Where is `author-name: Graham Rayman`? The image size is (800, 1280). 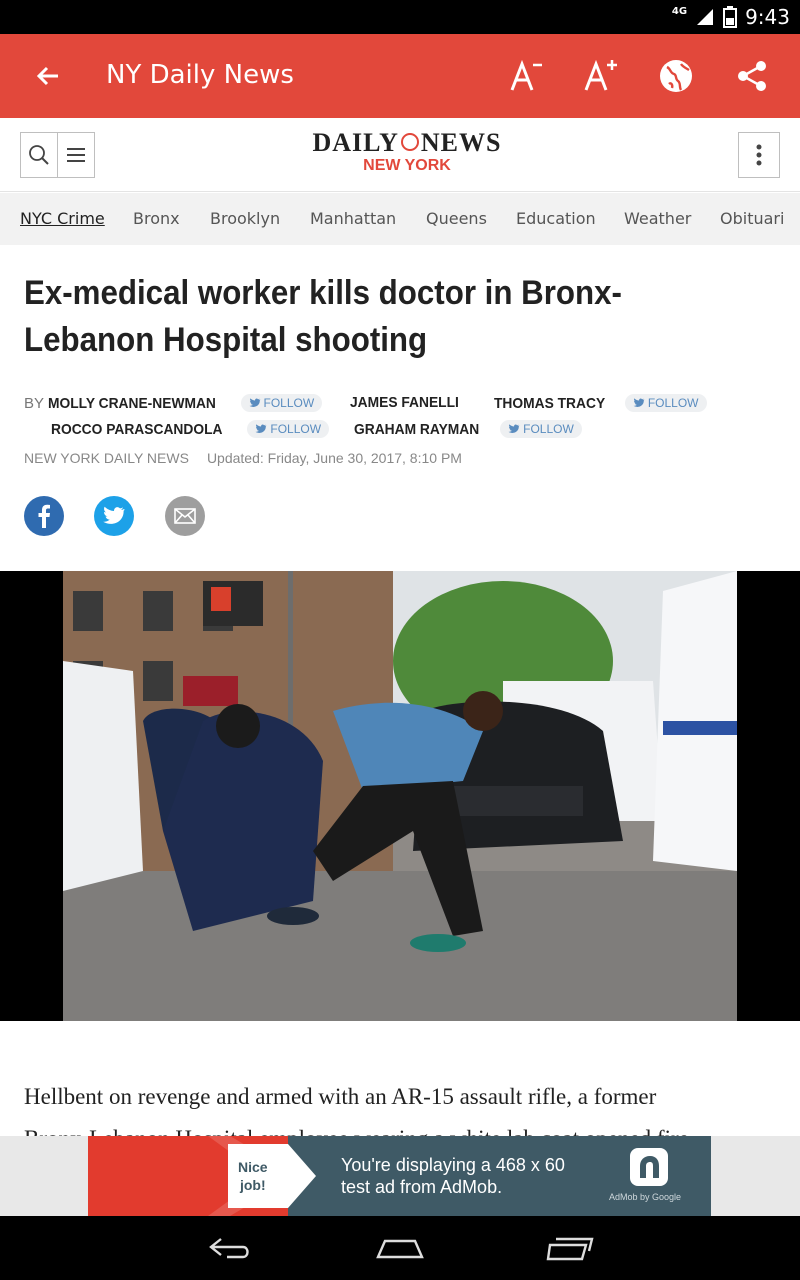 author-name: Graham Rayman is located at coordinates (416, 429).